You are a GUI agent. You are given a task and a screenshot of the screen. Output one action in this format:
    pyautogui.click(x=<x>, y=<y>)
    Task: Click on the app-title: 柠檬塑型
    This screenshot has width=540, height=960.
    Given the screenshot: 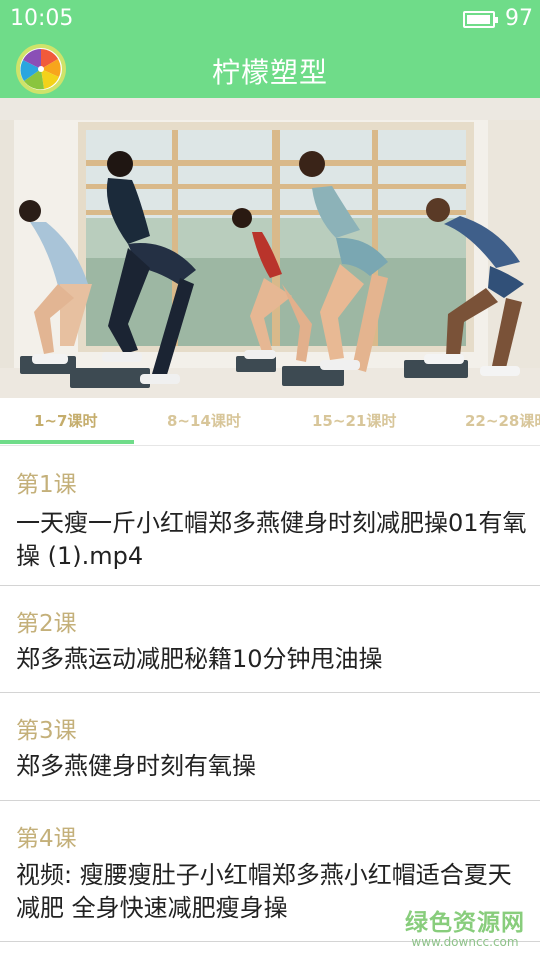 What is the action you would take?
    pyautogui.click(x=269, y=72)
    